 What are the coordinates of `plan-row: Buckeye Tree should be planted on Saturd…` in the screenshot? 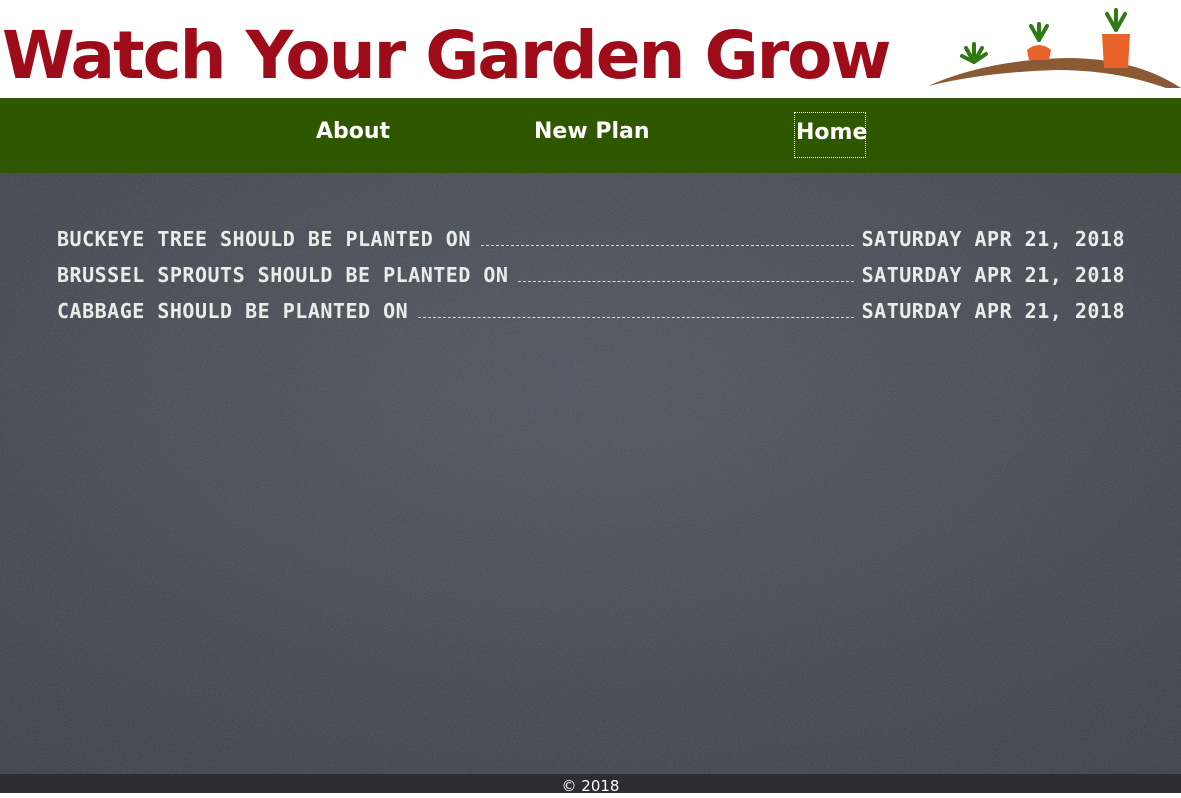 It's located at (591, 235).